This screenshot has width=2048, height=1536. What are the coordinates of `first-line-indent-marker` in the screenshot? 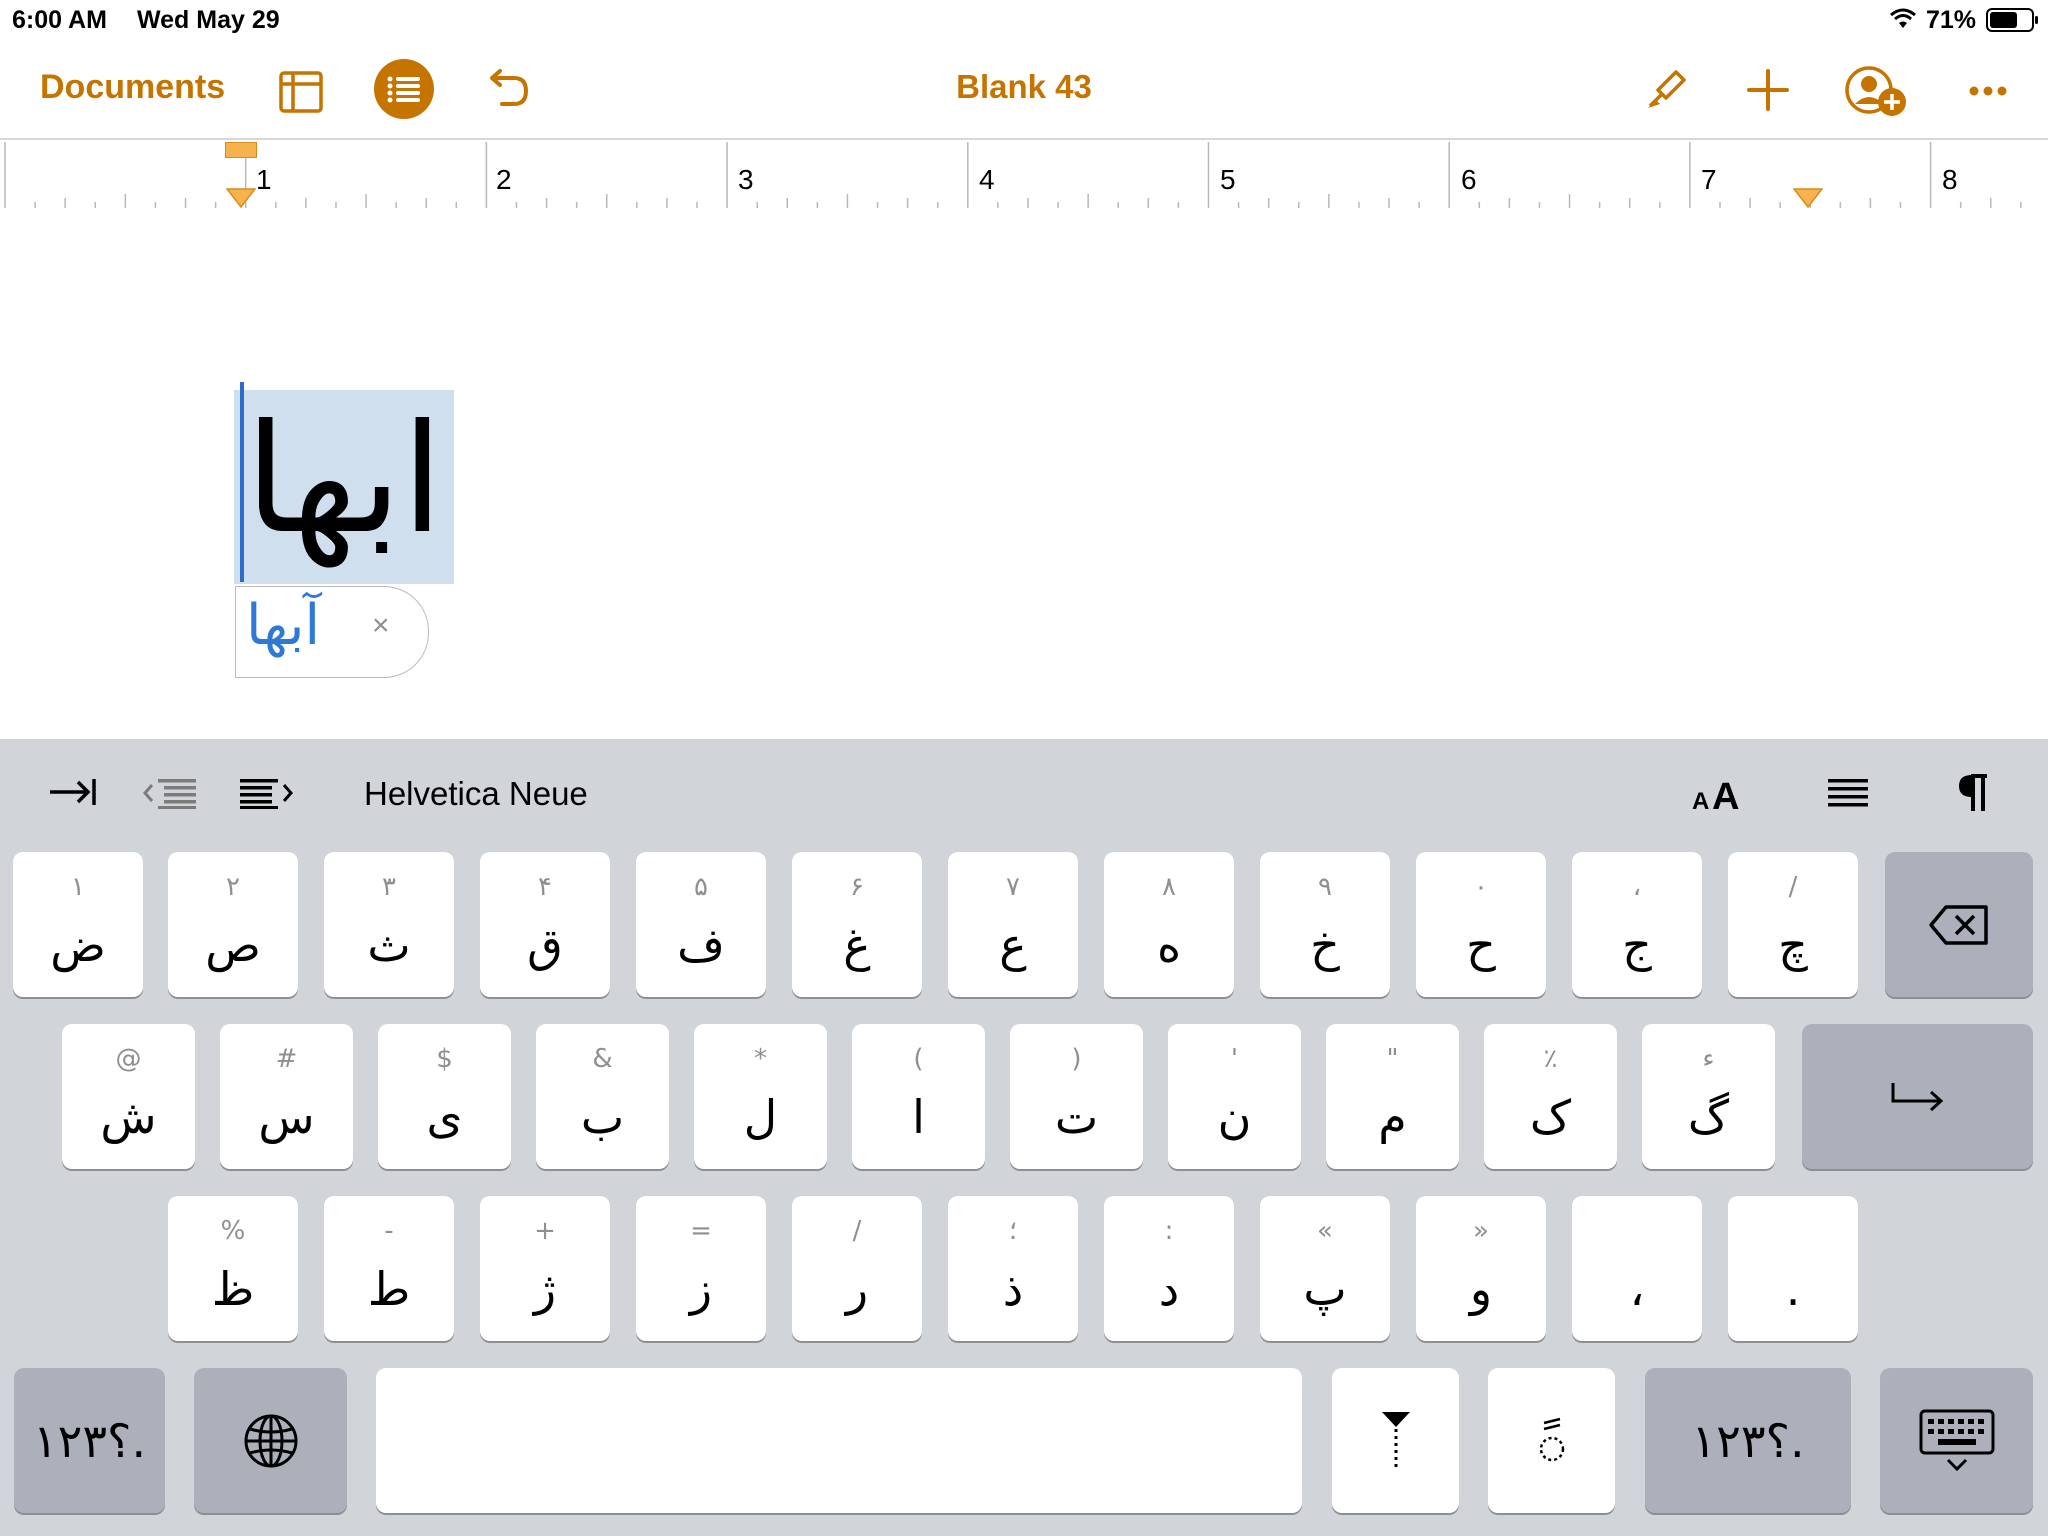 It's located at (241, 150).